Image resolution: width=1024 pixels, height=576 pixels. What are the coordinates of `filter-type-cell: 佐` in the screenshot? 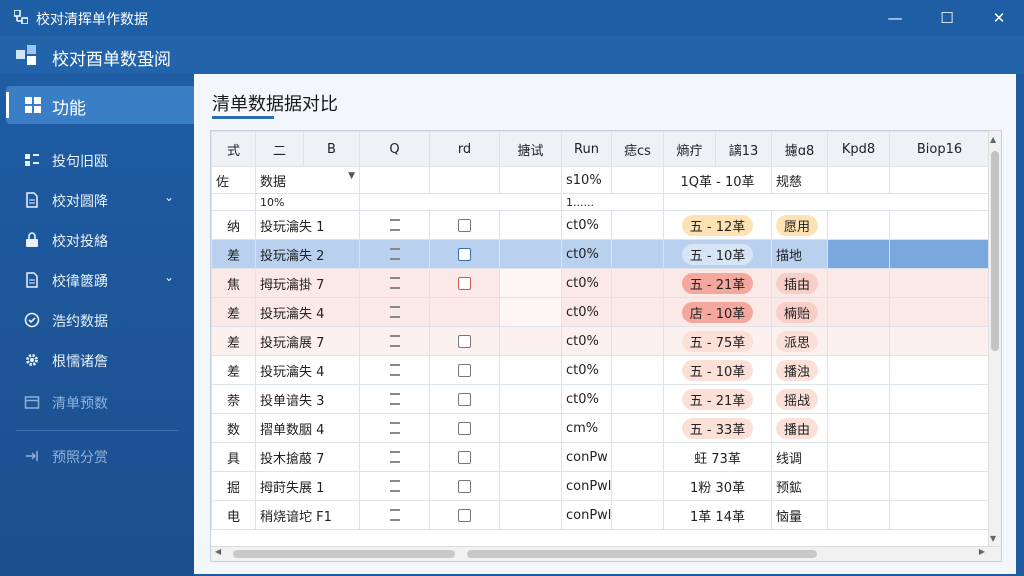 It's located at (233, 180).